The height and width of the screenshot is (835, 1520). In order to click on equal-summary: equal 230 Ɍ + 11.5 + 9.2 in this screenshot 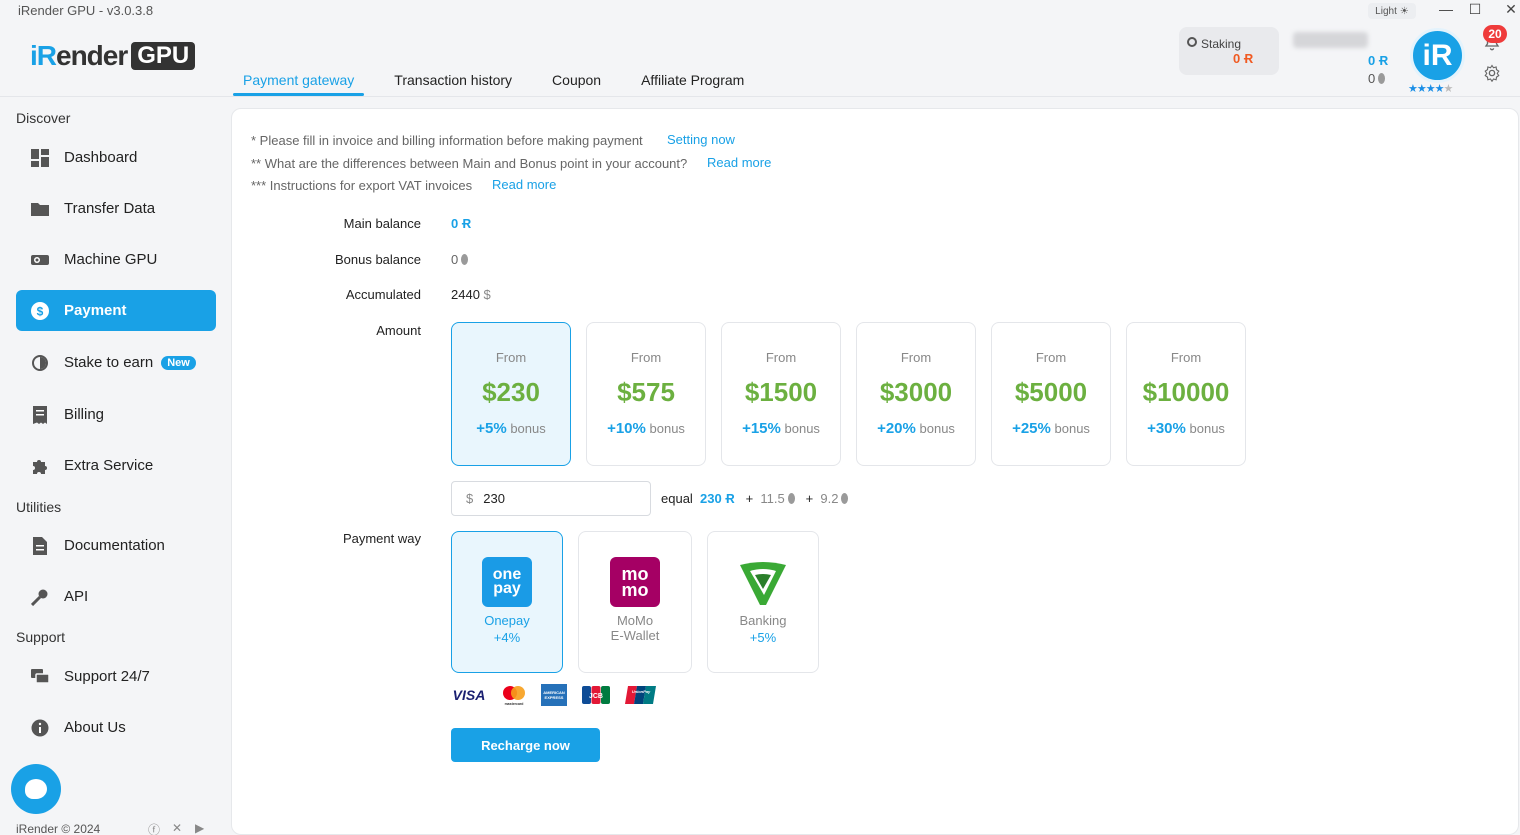, I will do `click(755, 498)`.